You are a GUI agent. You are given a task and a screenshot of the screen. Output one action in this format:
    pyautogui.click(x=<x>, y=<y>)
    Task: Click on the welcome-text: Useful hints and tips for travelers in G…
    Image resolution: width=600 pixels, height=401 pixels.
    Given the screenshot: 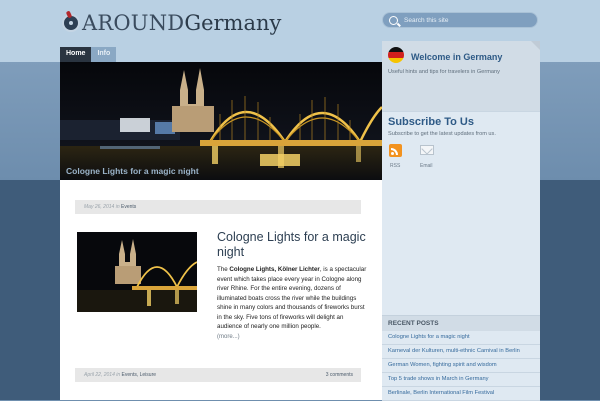 What is the action you would take?
    pyautogui.click(x=444, y=72)
    